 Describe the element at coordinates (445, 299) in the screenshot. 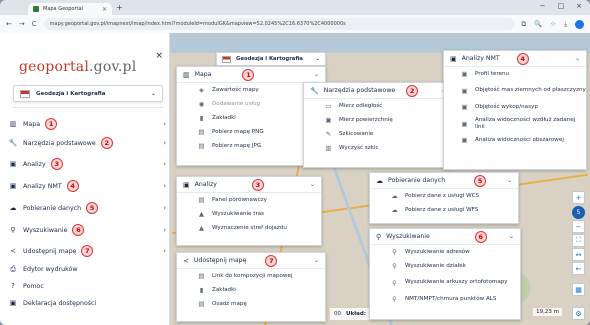

I see `menu-item-nmt-als: ⚲ NMT/NMPT/chmura punktów ALS` at that location.